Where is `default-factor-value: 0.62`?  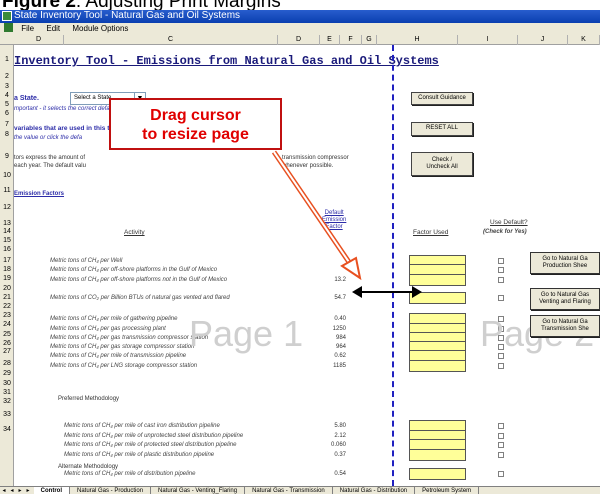 default-factor-value: 0.62 is located at coordinates (340, 356).